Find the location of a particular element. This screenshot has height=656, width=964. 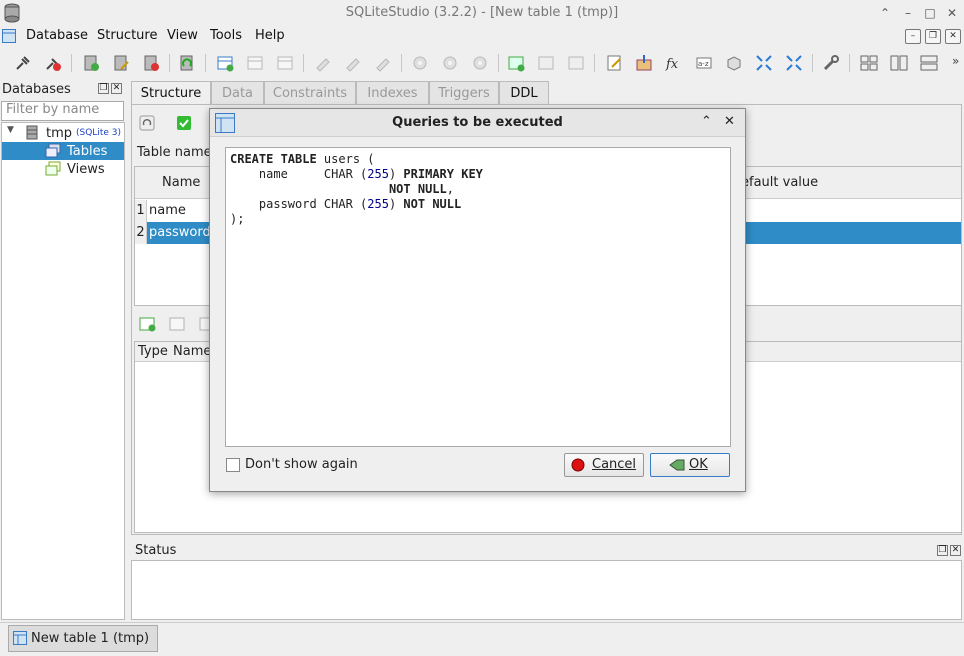

ok-button: OK is located at coordinates (690, 465).